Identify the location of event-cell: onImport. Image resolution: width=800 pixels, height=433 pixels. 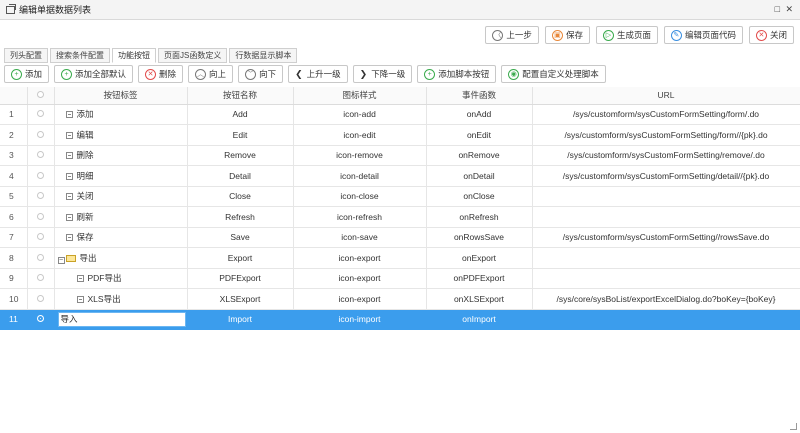
(479, 319).